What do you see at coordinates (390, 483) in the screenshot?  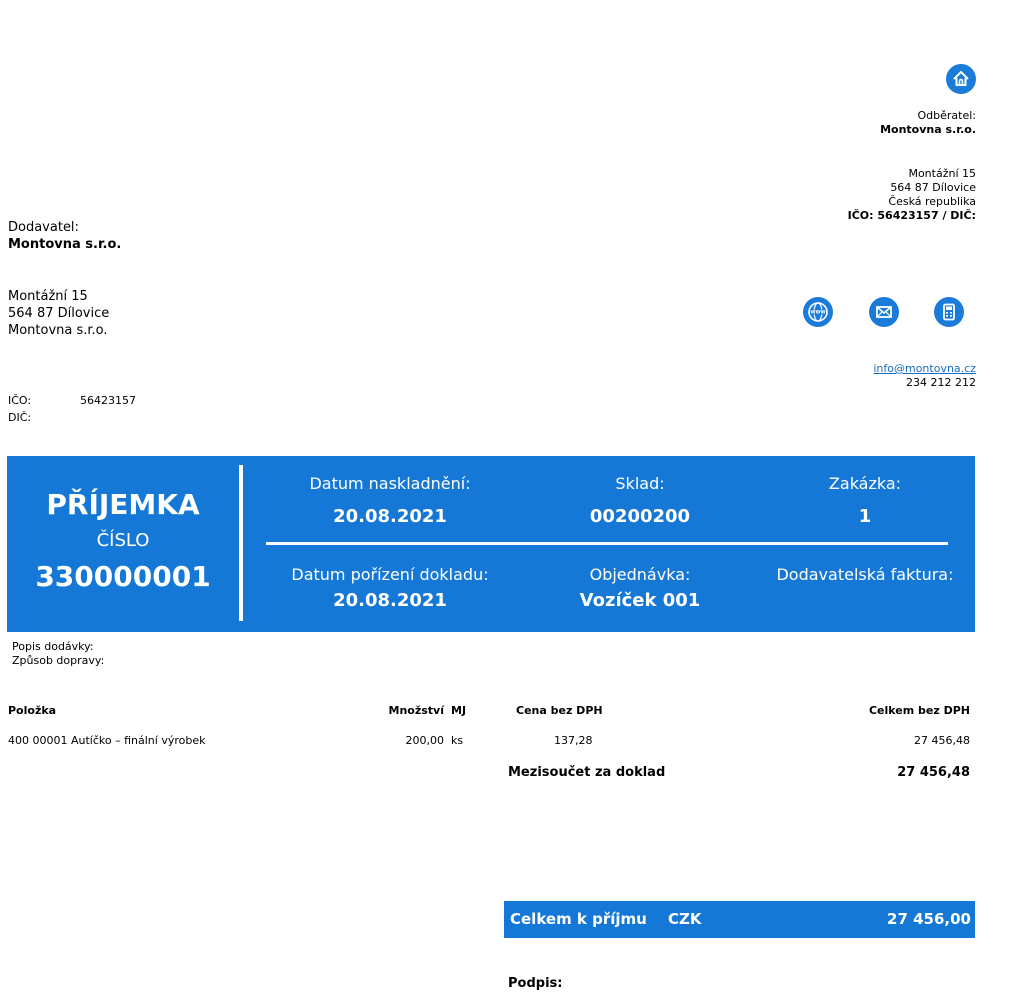 I see `stock-date-label: Datum naskladnění:` at bounding box center [390, 483].